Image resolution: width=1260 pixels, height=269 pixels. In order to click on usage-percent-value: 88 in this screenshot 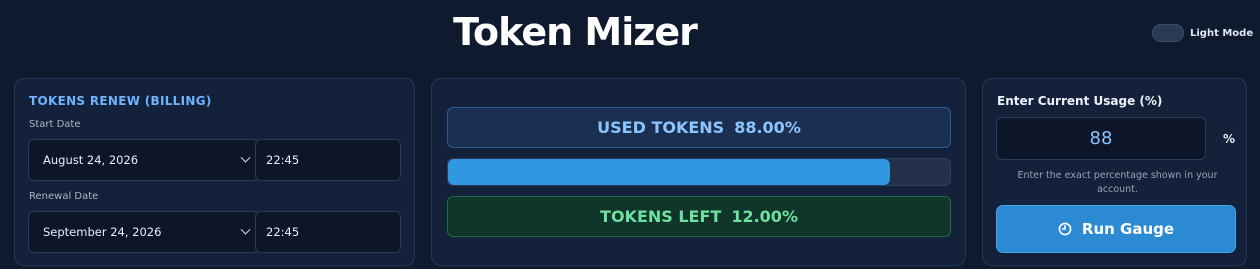, I will do `click(1101, 138)`.